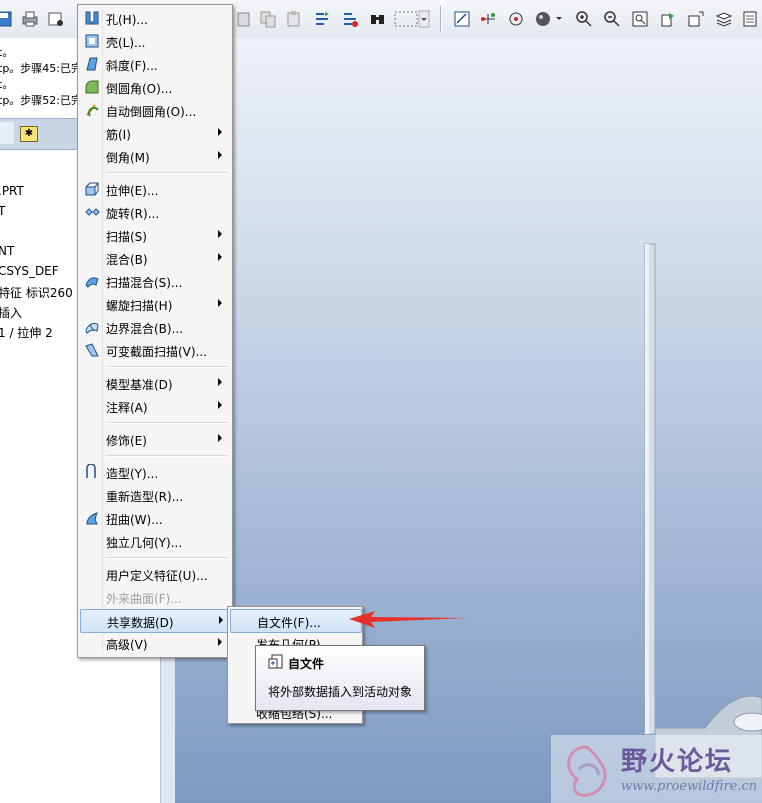 The height and width of the screenshot is (803, 762). What do you see at coordinates (92, 471) in the screenshot?
I see `style-icon` at bounding box center [92, 471].